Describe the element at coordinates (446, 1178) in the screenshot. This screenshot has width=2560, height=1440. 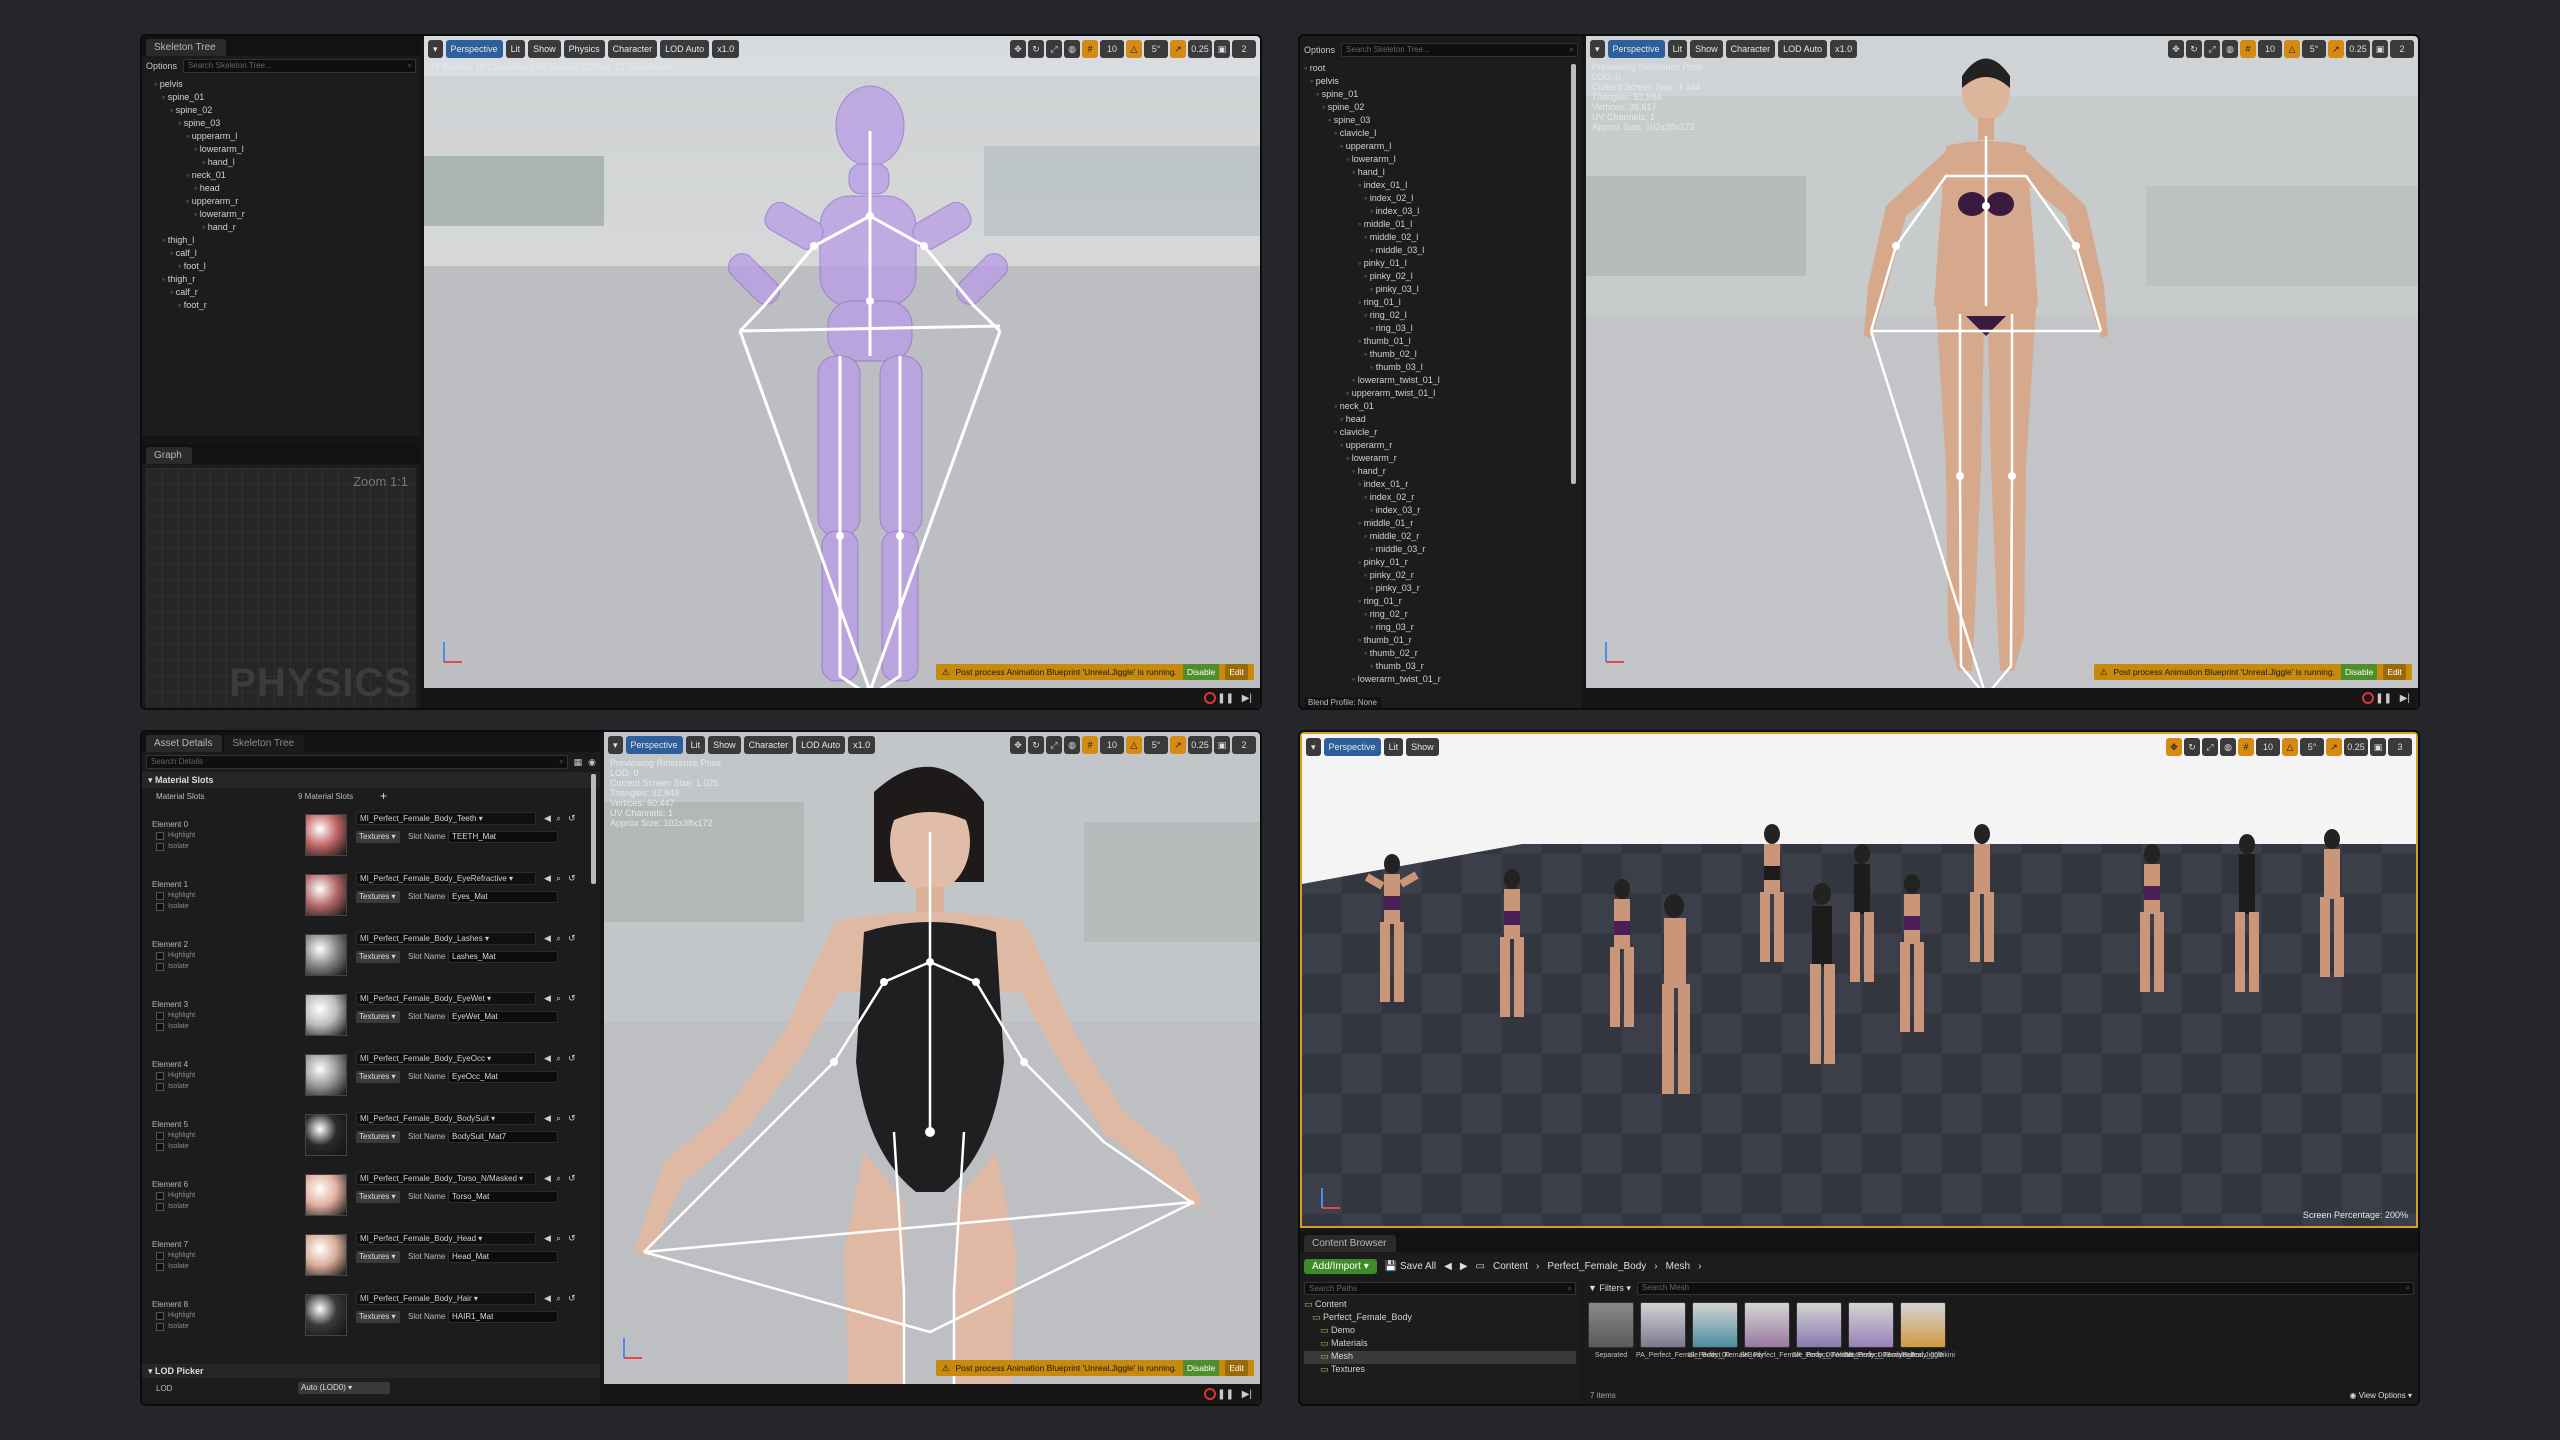
I see `material-picker: MI_Perfect_Female_Body_Torso_N/Masked ▾` at that location.